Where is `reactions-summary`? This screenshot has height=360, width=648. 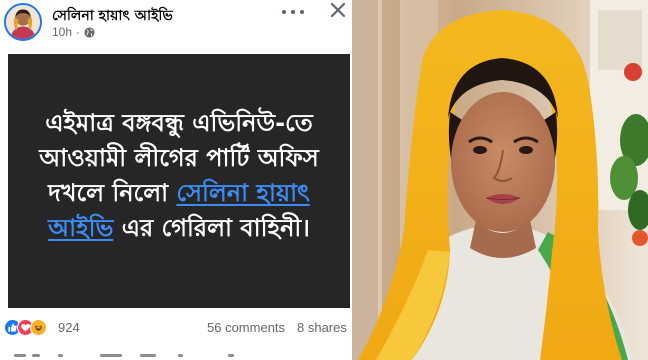
reactions-summary is located at coordinates (25, 327).